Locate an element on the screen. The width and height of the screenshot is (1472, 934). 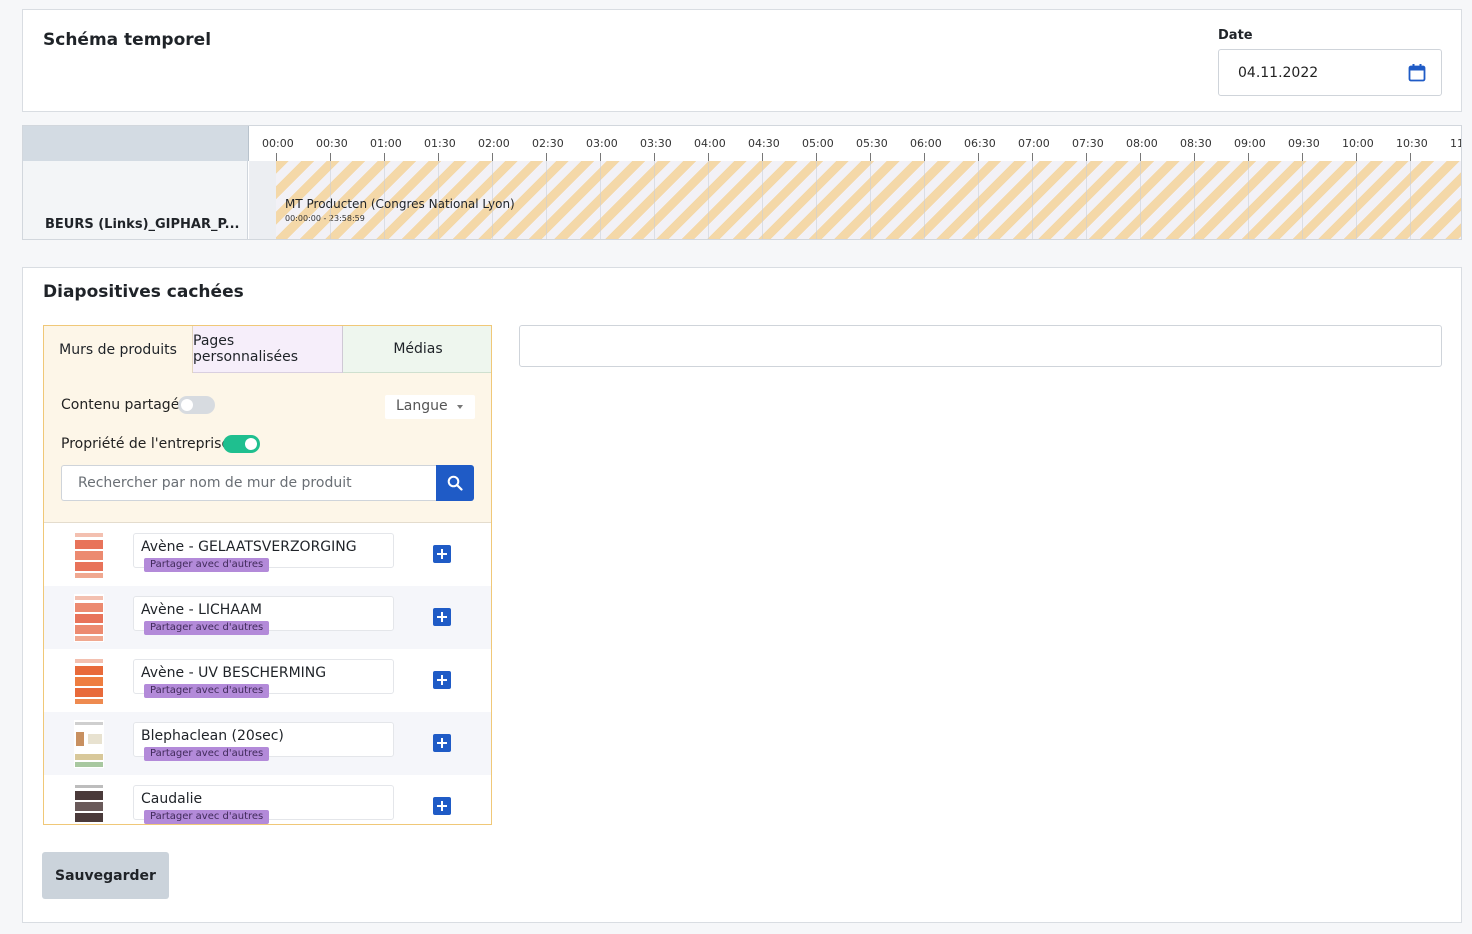
timeline-tick-label: 01:00 is located at coordinates (386, 143).